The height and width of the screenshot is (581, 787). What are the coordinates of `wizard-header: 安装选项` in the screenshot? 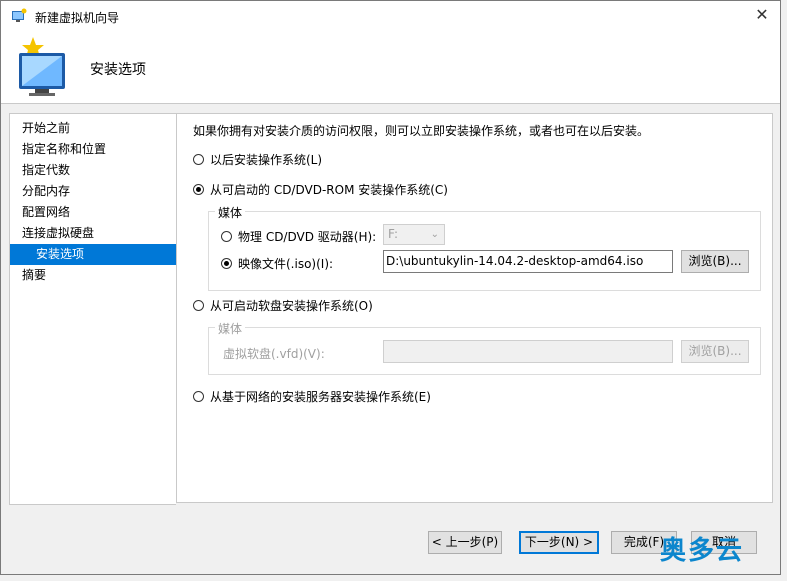 It's located at (390, 67).